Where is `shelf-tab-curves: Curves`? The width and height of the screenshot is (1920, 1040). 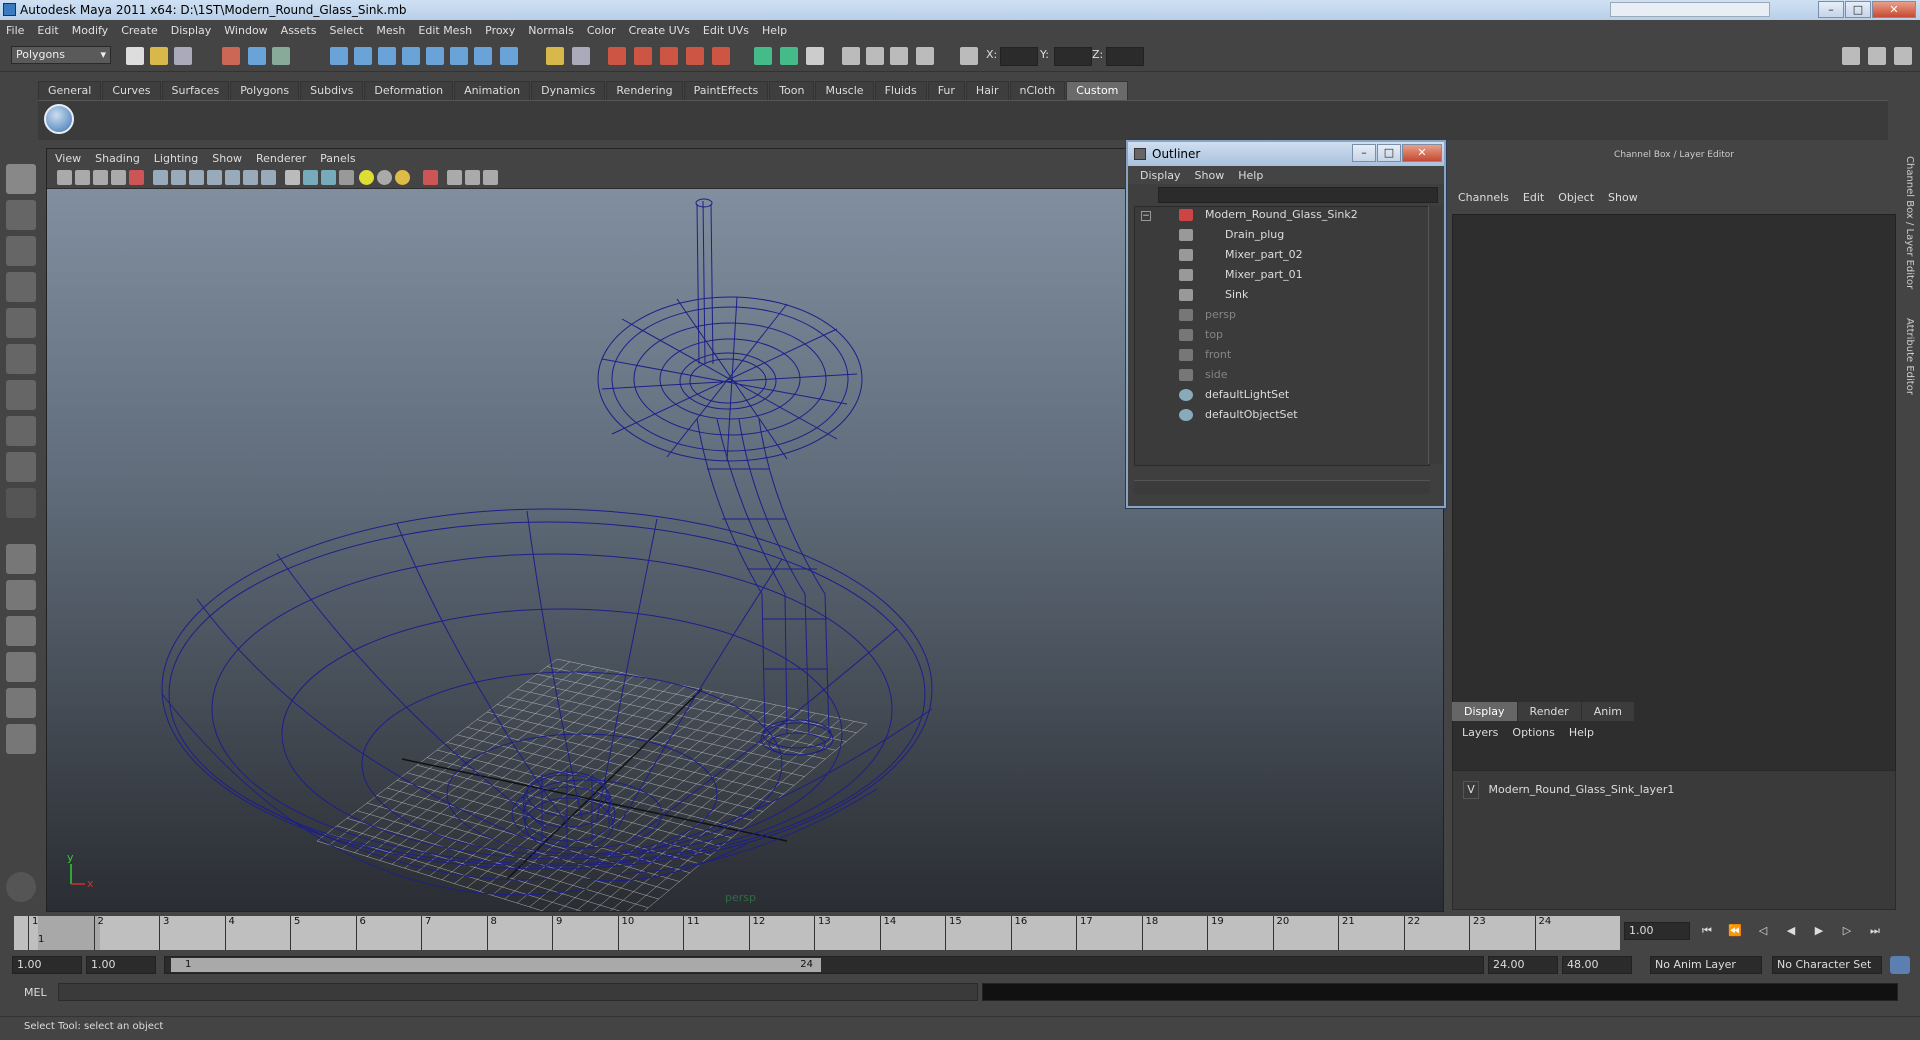
shelf-tab-curves: Curves is located at coordinates (131, 90).